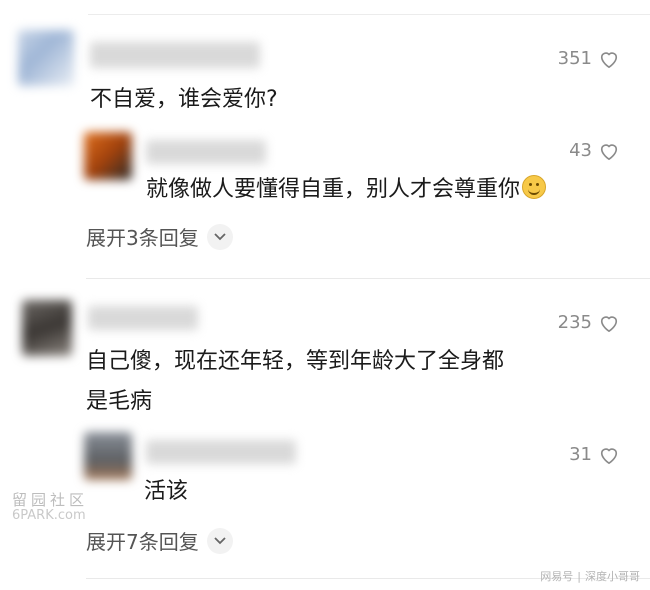  Describe the element at coordinates (333, 189) in the screenshot. I see `reply-text-content: 就像做人要懂得自重，别人才会尊重你` at that location.